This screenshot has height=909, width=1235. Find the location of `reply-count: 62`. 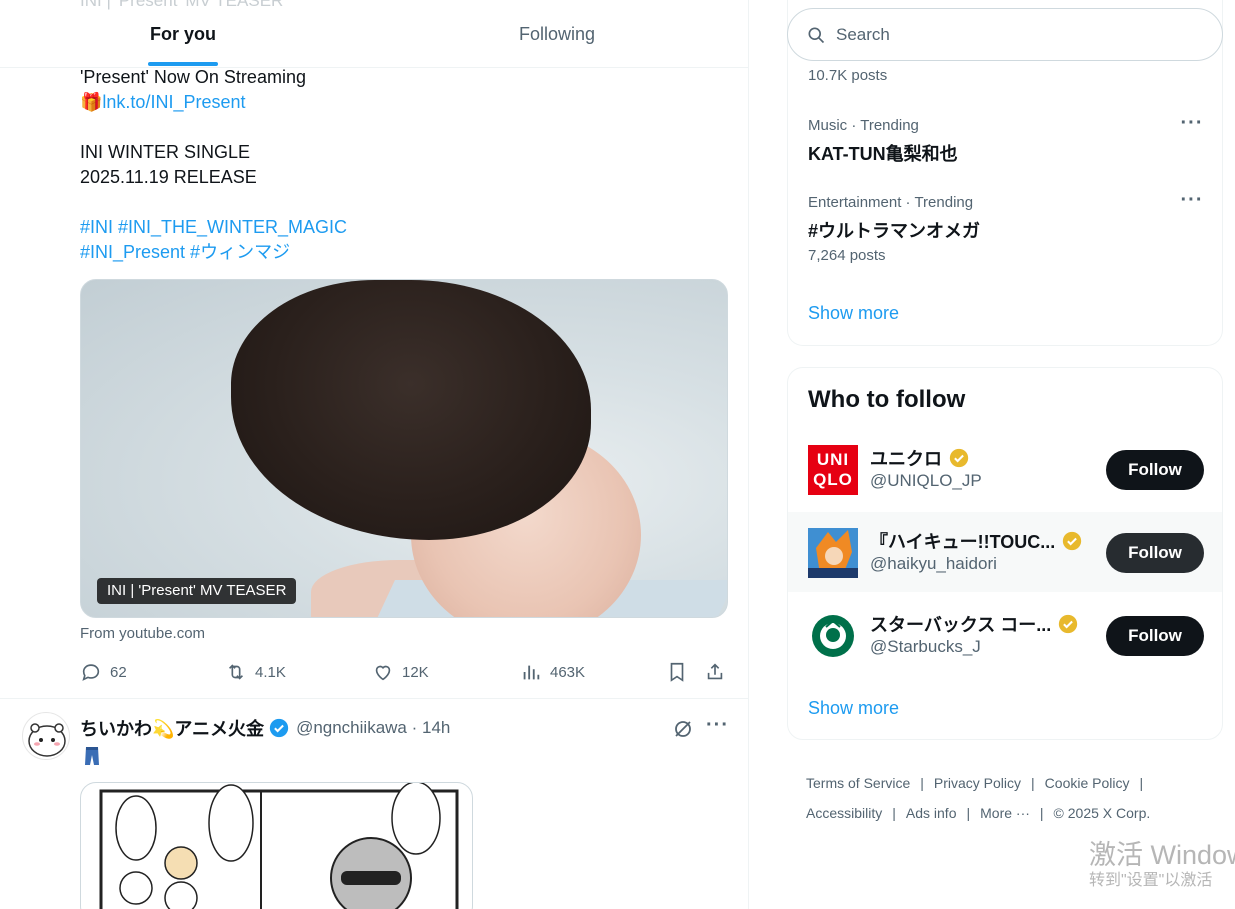

reply-count: 62 is located at coordinates (118, 672).